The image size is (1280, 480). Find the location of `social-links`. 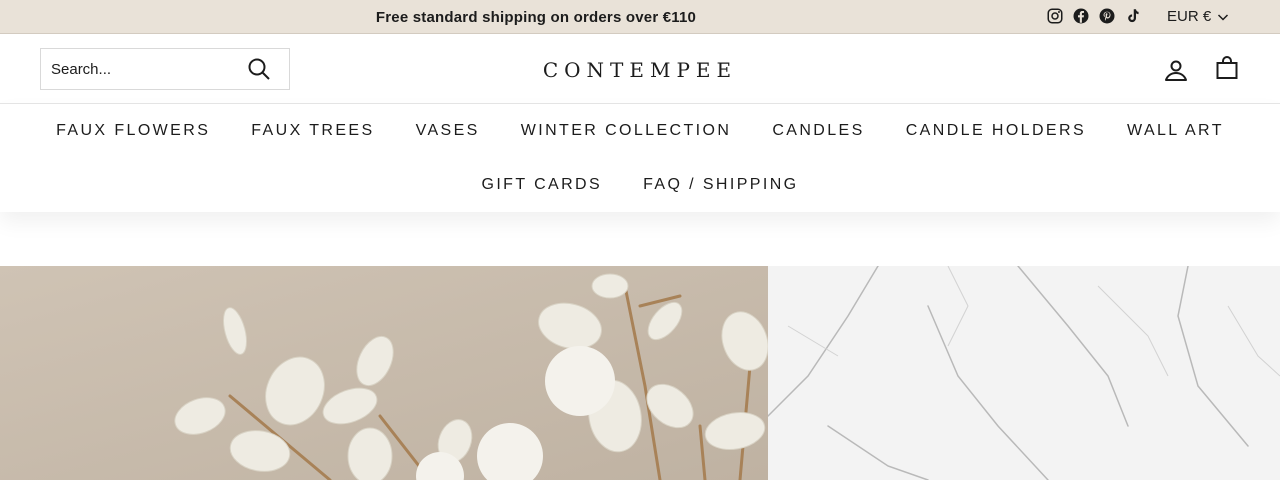

social-links is located at coordinates (1094, 16).